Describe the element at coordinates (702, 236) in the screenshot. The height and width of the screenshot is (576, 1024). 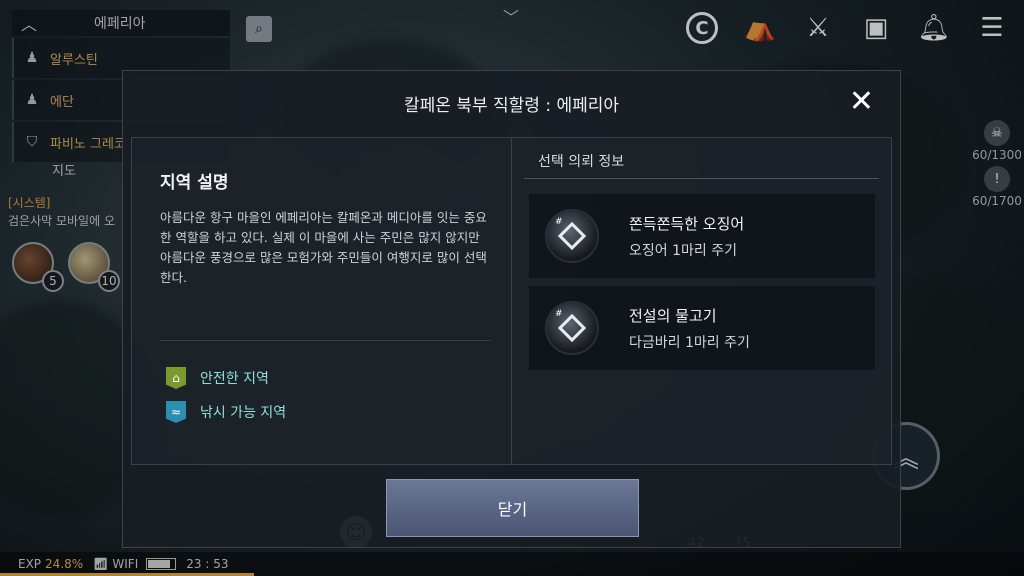
I see `quest-item: # 쫀득쫀득한 오징어 오징어 1마리 주기` at that location.